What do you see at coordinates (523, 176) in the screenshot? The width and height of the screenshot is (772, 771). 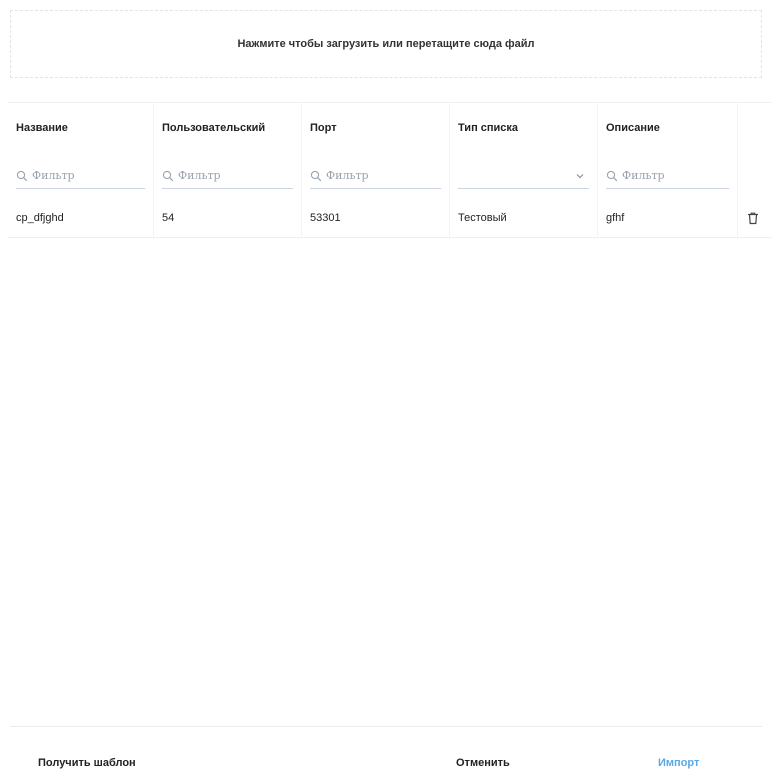 I see `list-type-filter-select` at bounding box center [523, 176].